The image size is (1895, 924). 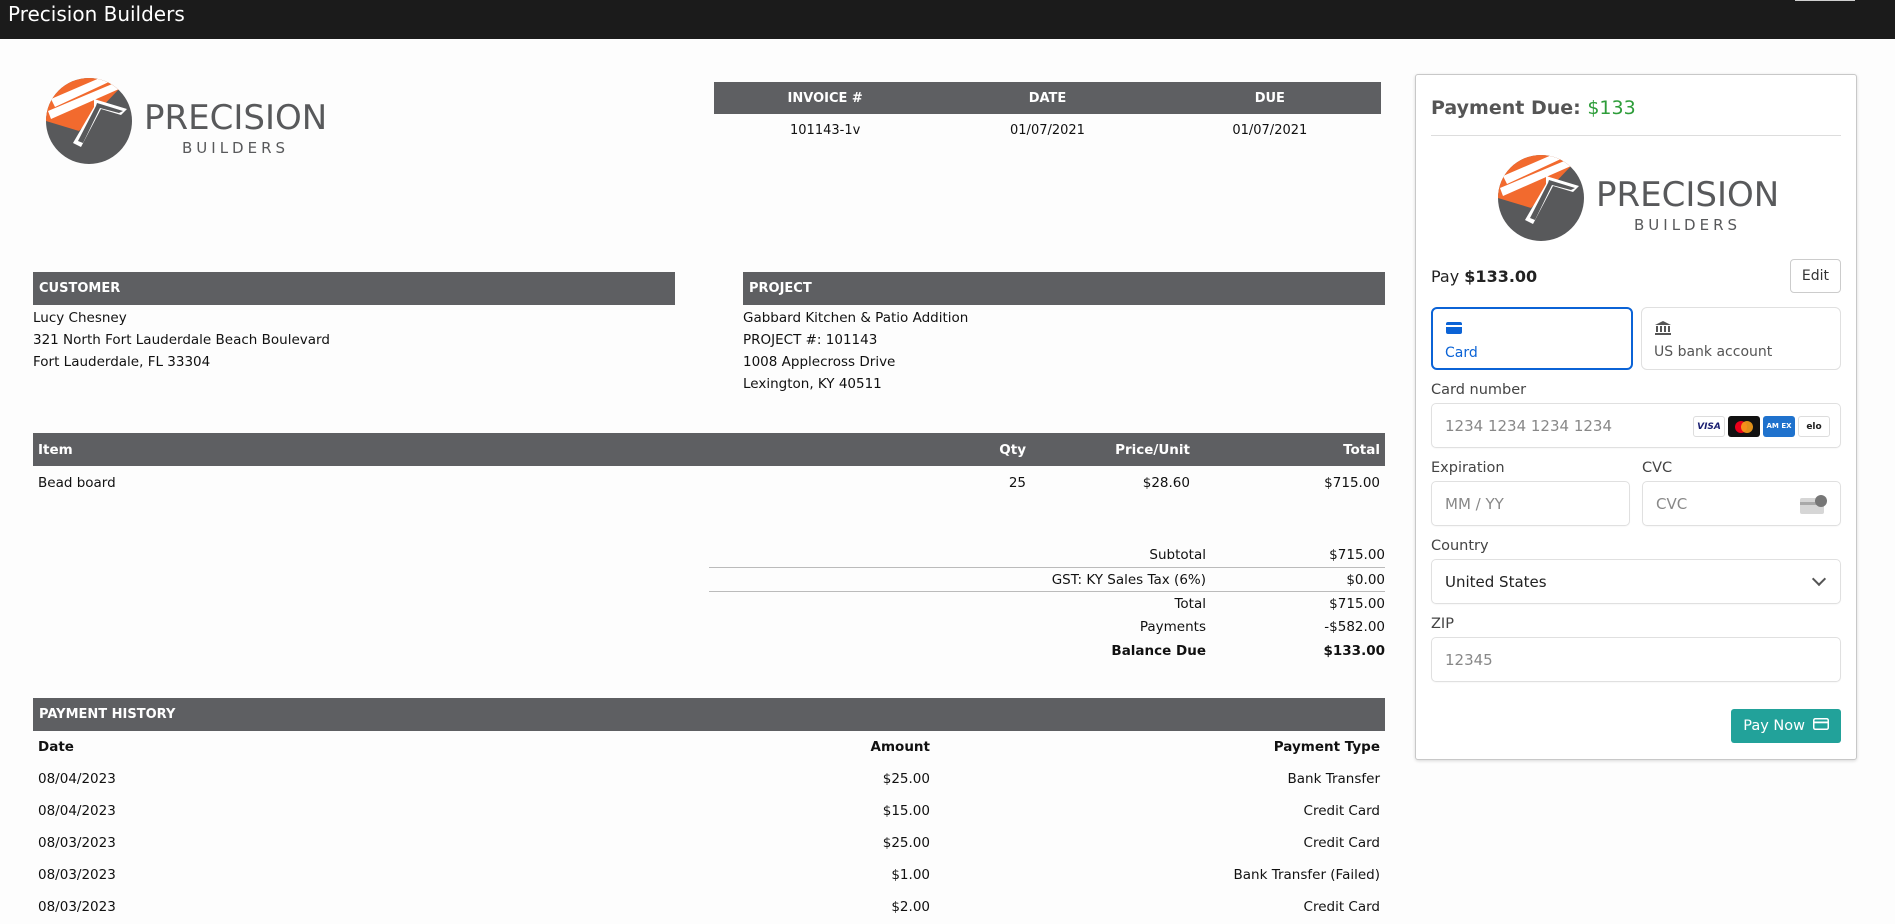 I want to click on balance-label: Balance Due, so click(x=1158, y=651).